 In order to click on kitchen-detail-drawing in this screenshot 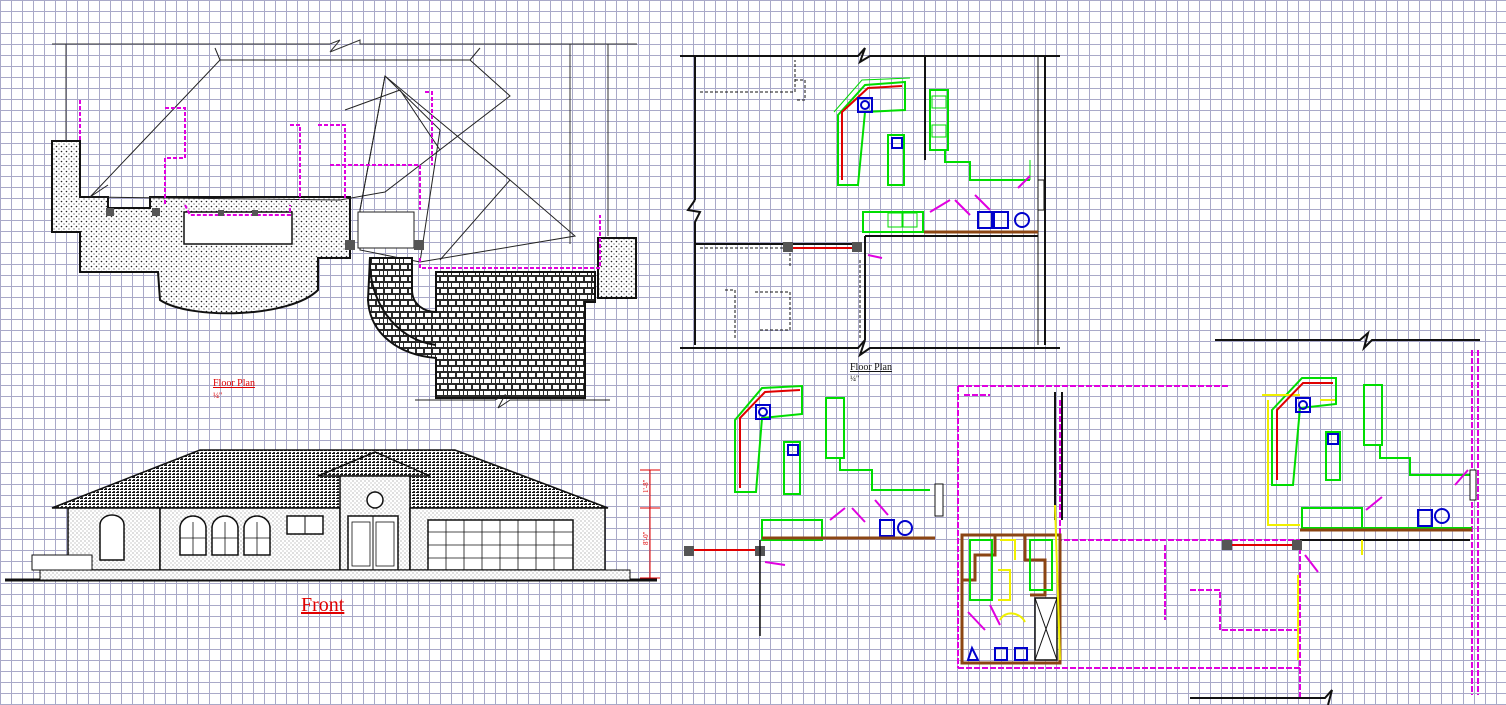, I will do `click(814, 510)`.